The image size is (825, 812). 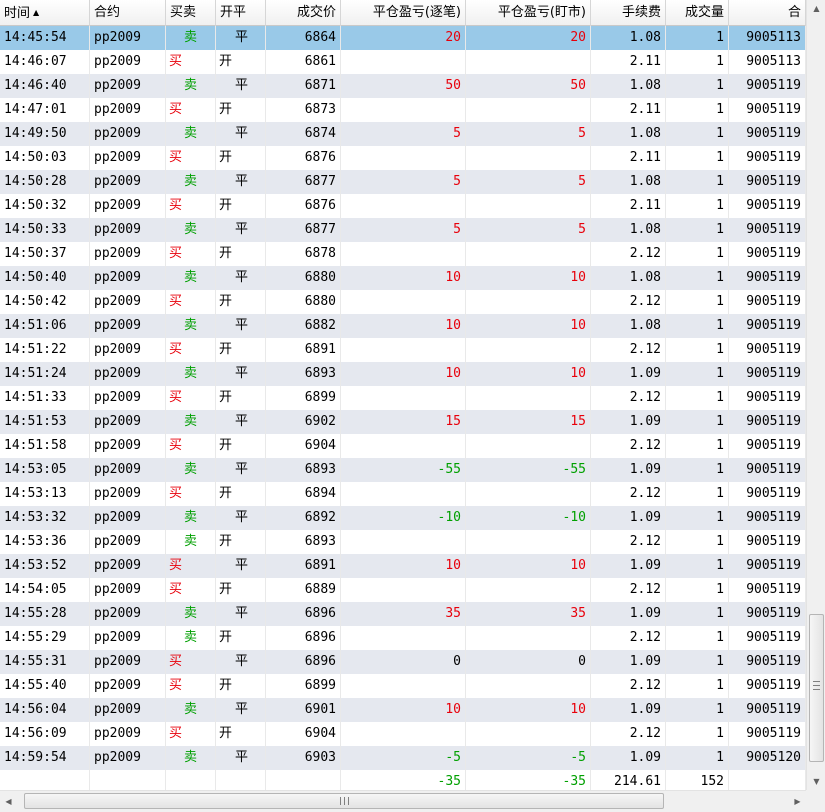 I want to click on table-row: 14:55:40 pp2009 买开 6899 2.12 1 9005119, so click(x=403, y=686).